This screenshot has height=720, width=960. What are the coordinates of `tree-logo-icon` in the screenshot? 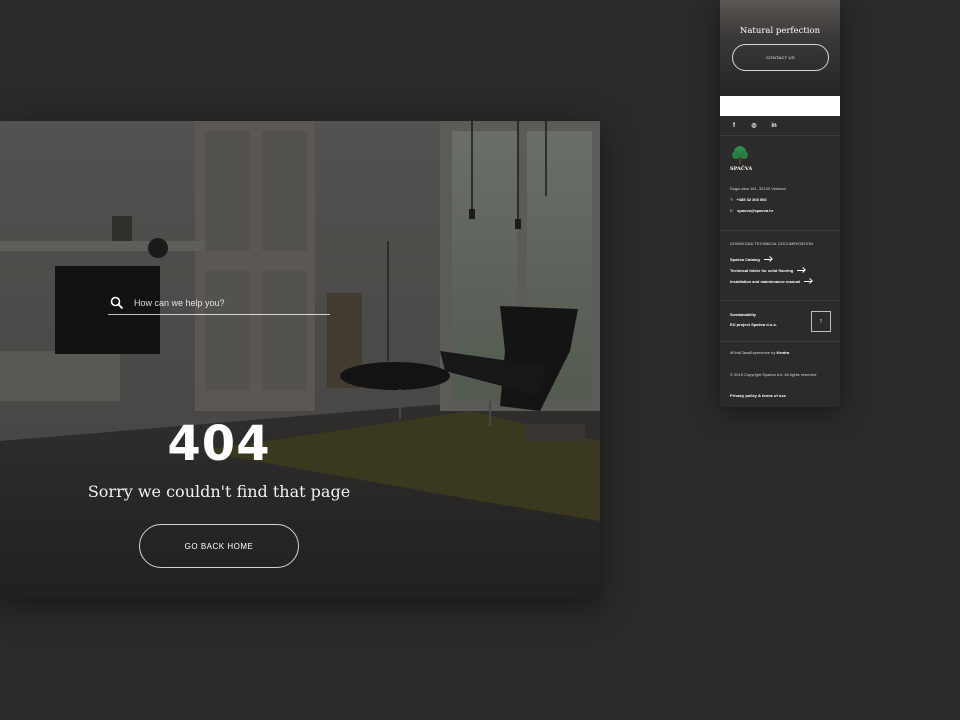 It's located at (740, 155).